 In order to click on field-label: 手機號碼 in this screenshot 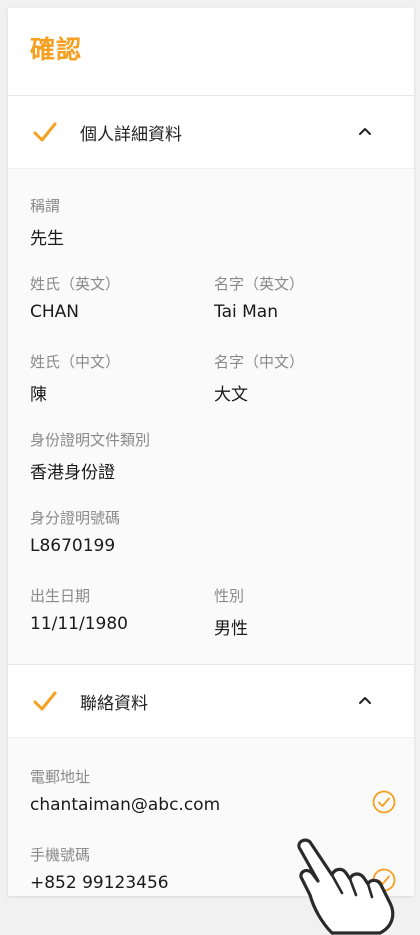, I will do `click(60, 855)`.